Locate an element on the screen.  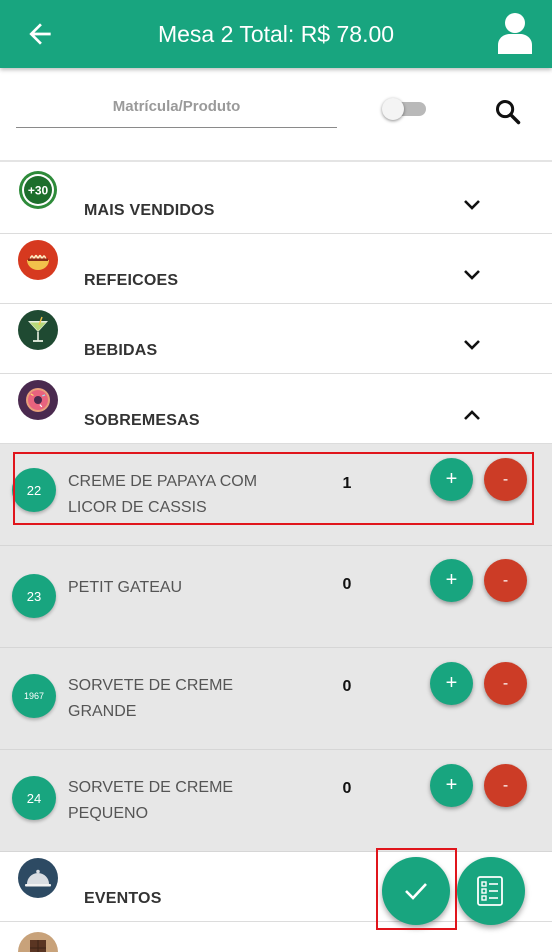
category-label: MAIS VENDIDOS is located at coordinates (149, 210).